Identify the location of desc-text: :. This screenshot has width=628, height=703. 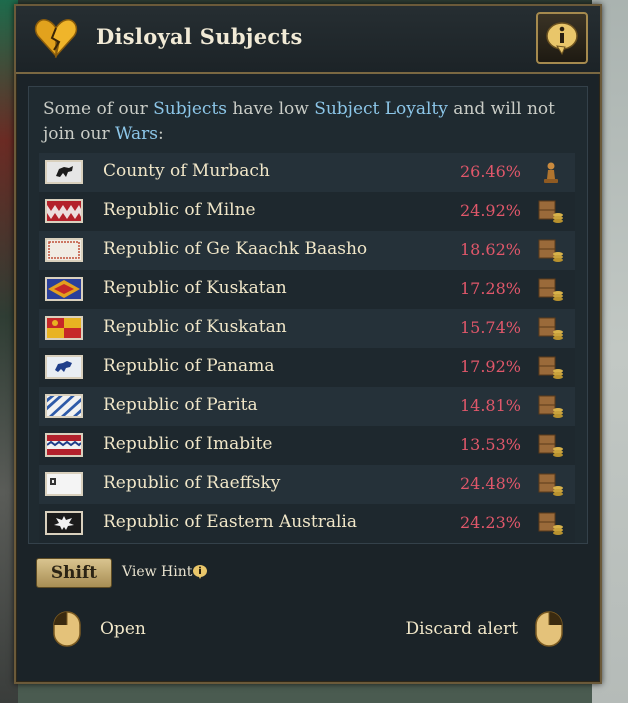
(161, 134).